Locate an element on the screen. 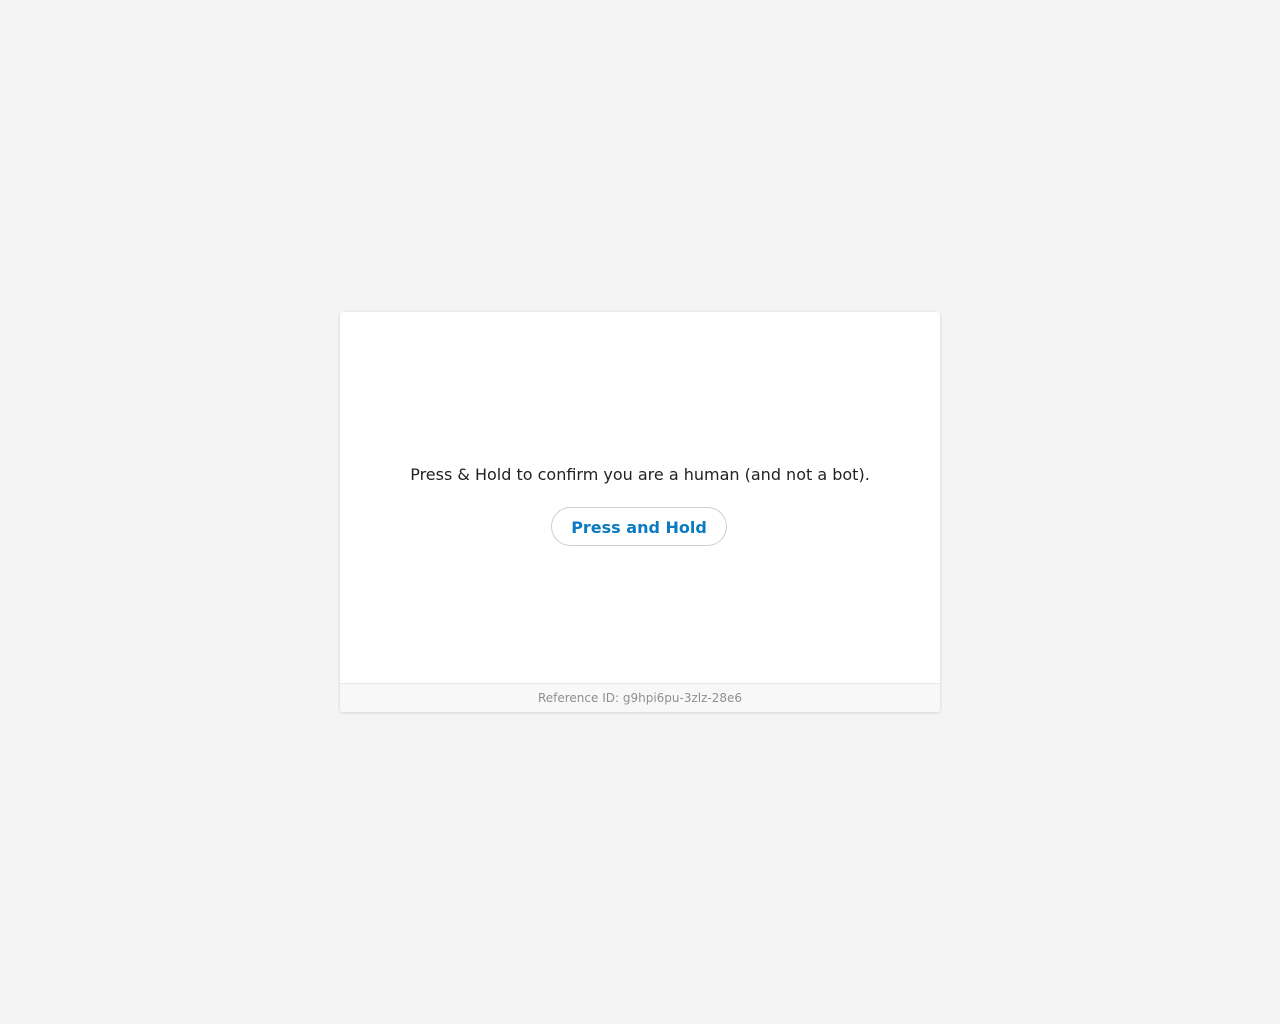 This screenshot has height=1024, width=1280. press-and-hold-button: Press and Hold is located at coordinates (639, 526).